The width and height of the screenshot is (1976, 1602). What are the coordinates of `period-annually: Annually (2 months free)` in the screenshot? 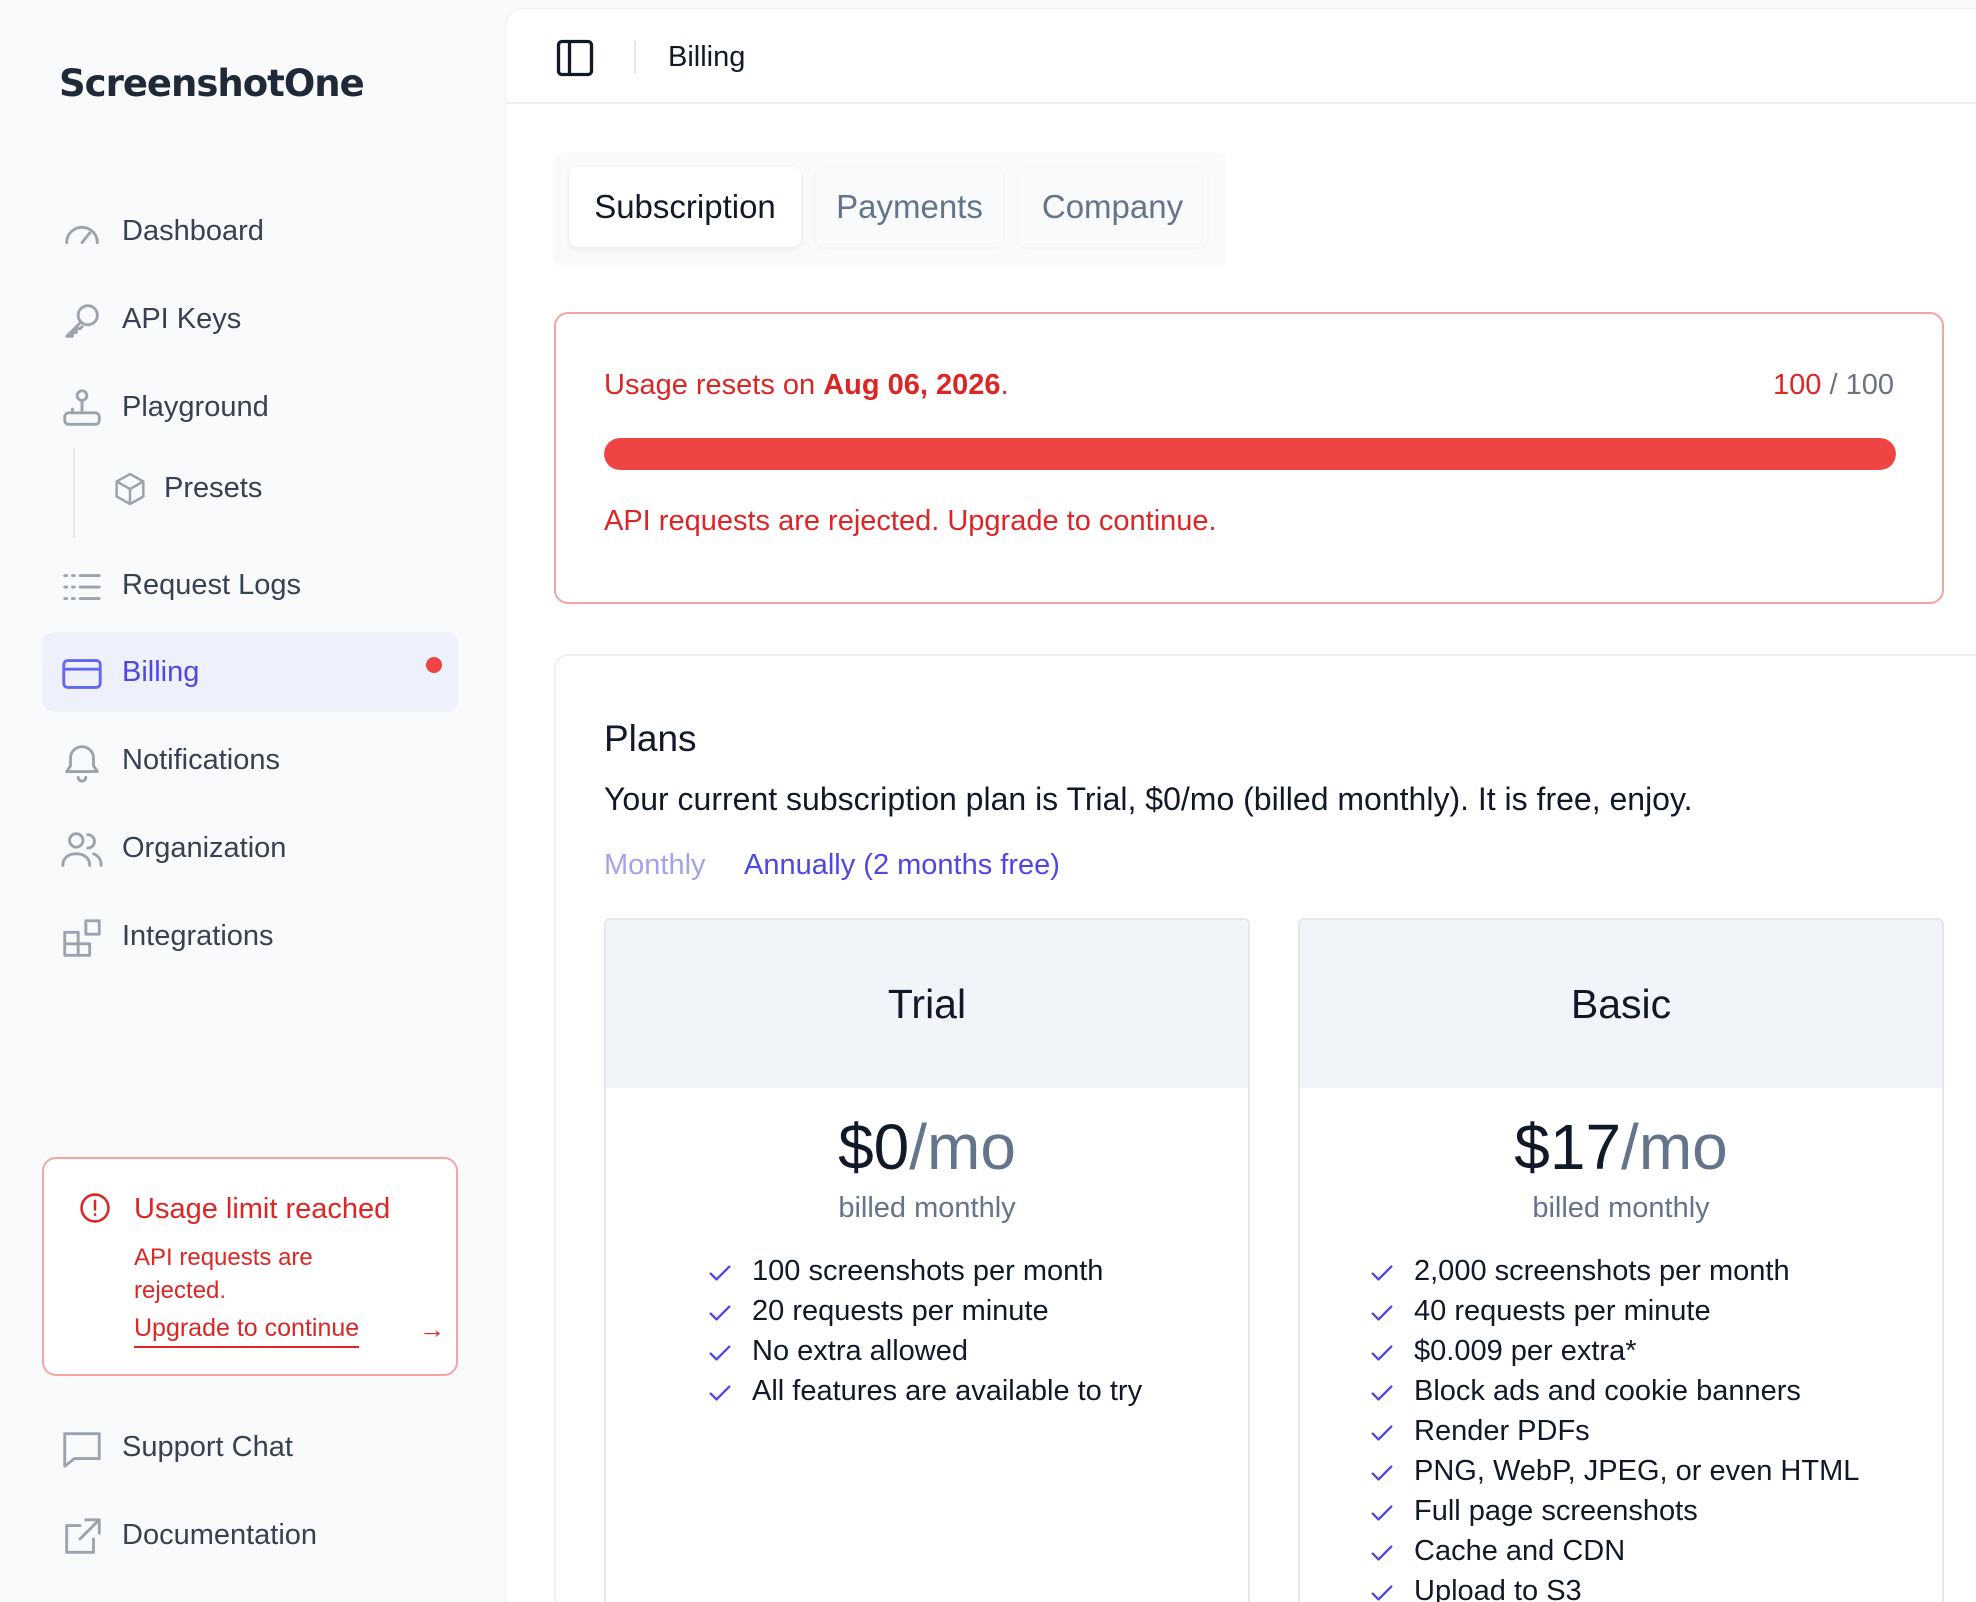 It's located at (902, 865).